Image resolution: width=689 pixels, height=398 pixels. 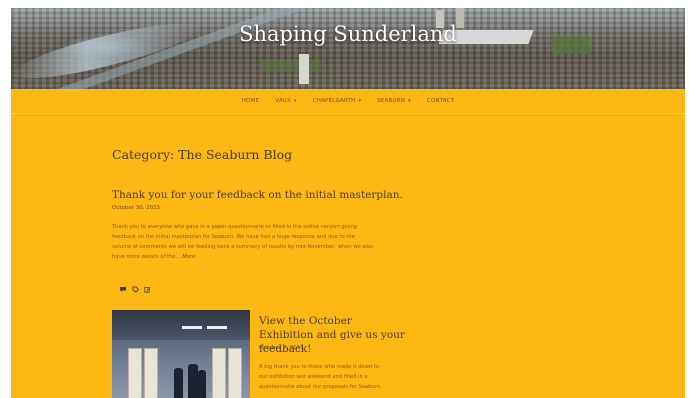 I want to click on edit-icon, so click(x=147, y=287).